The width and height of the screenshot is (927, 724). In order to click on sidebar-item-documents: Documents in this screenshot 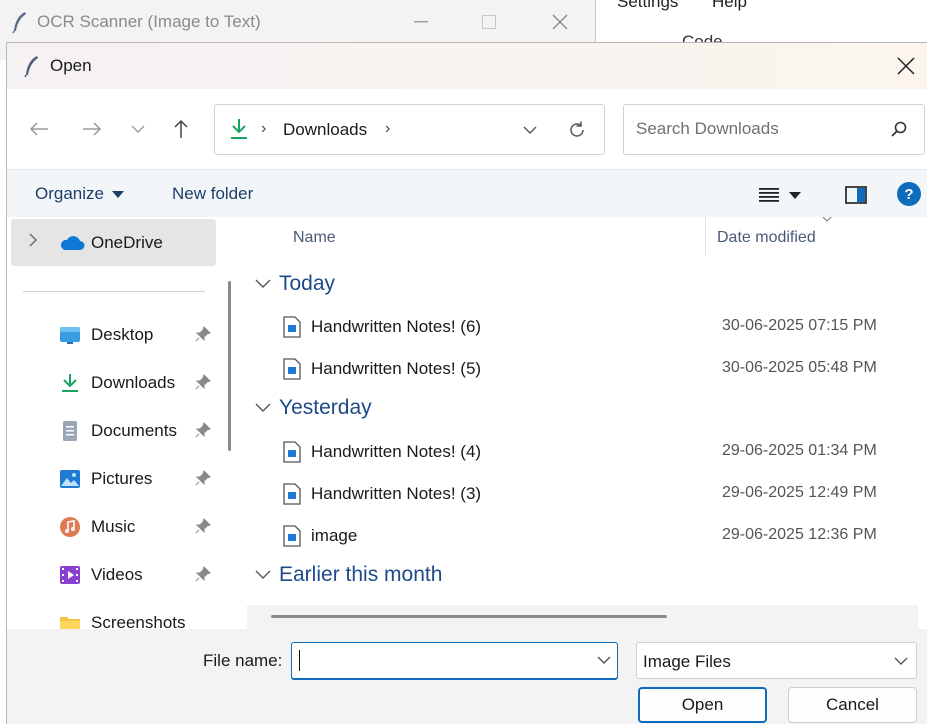, I will do `click(113, 431)`.